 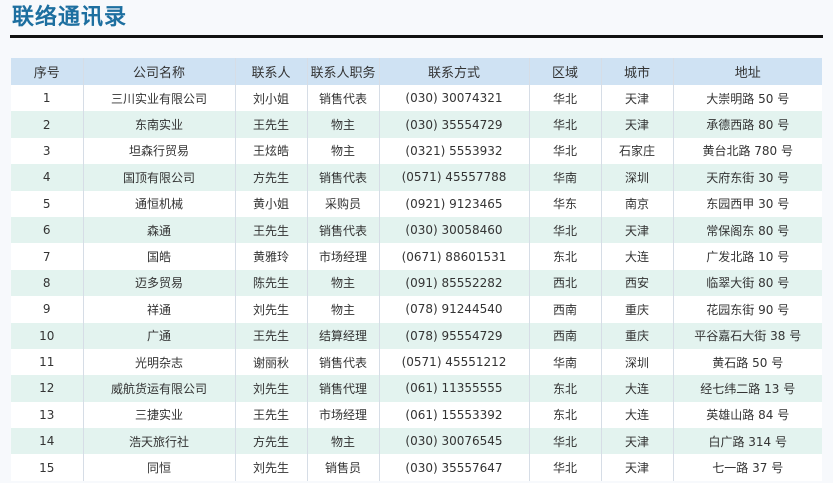 I want to click on cell-phone: (091) 85552282, so click(x=454, y=283).